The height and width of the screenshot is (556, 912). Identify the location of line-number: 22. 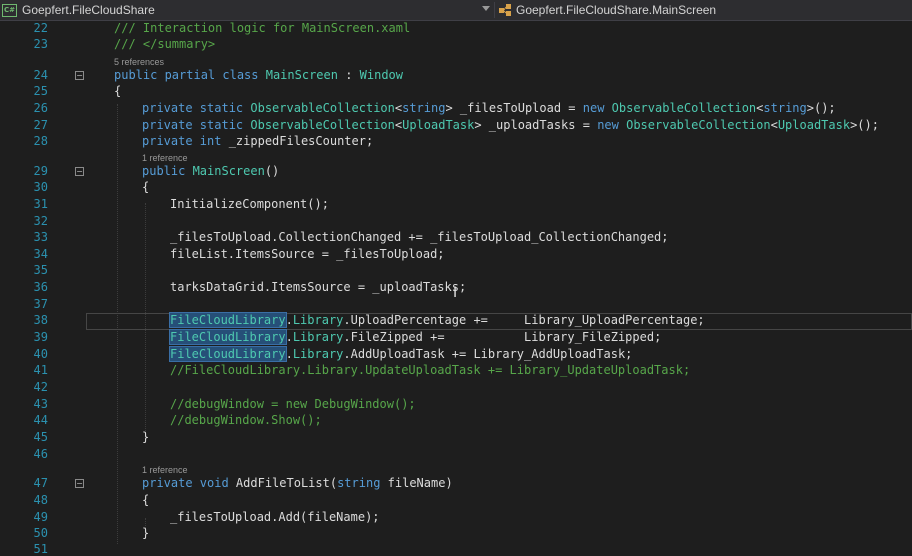
(40, 28).